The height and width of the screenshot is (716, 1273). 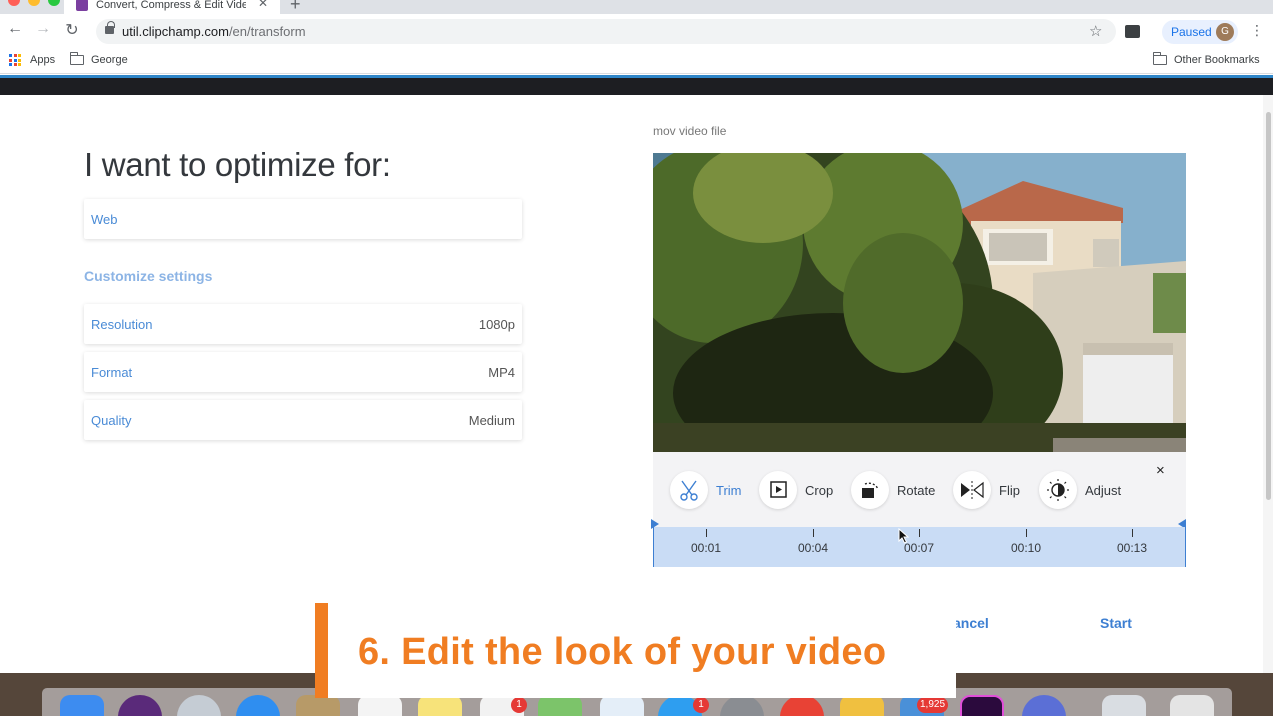 I want to click on tool-label: Trim, so click(x=729, y=490).